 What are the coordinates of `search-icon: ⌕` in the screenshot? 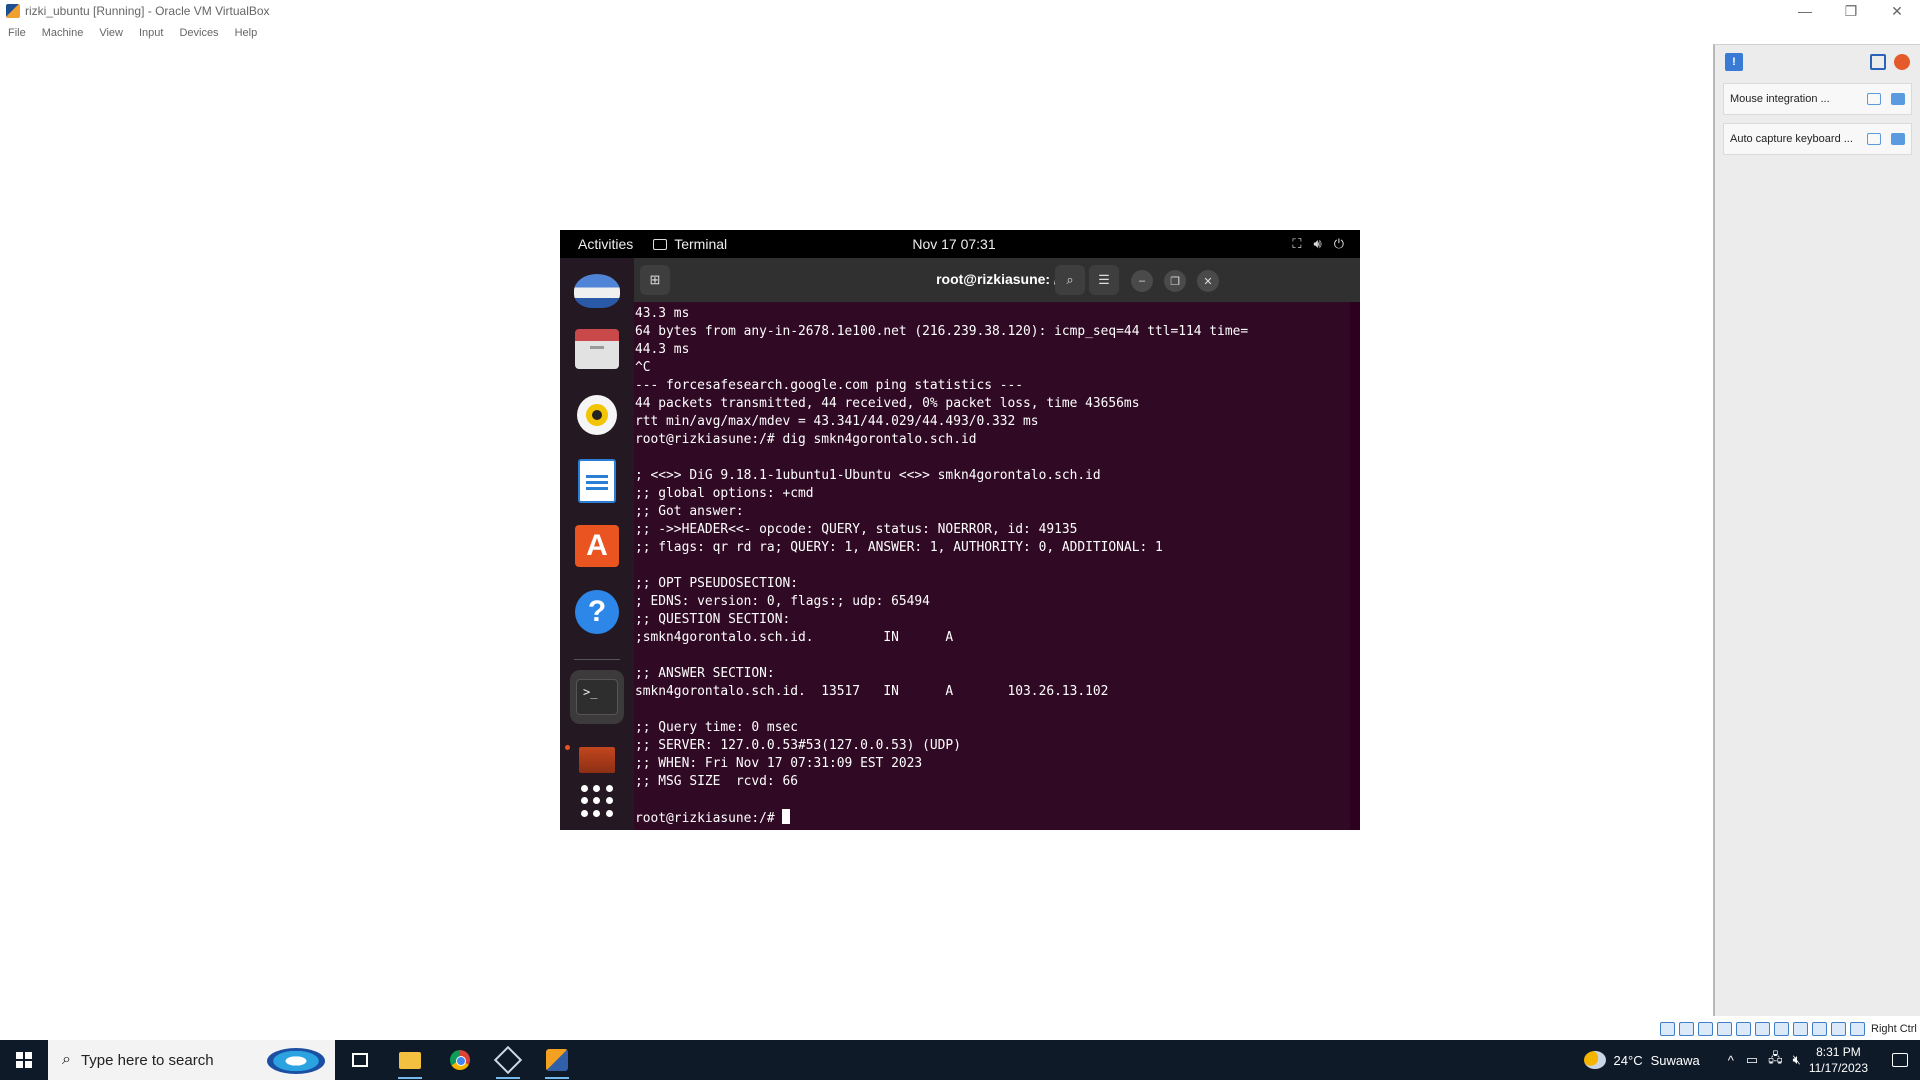 It's located at (1070, 279).